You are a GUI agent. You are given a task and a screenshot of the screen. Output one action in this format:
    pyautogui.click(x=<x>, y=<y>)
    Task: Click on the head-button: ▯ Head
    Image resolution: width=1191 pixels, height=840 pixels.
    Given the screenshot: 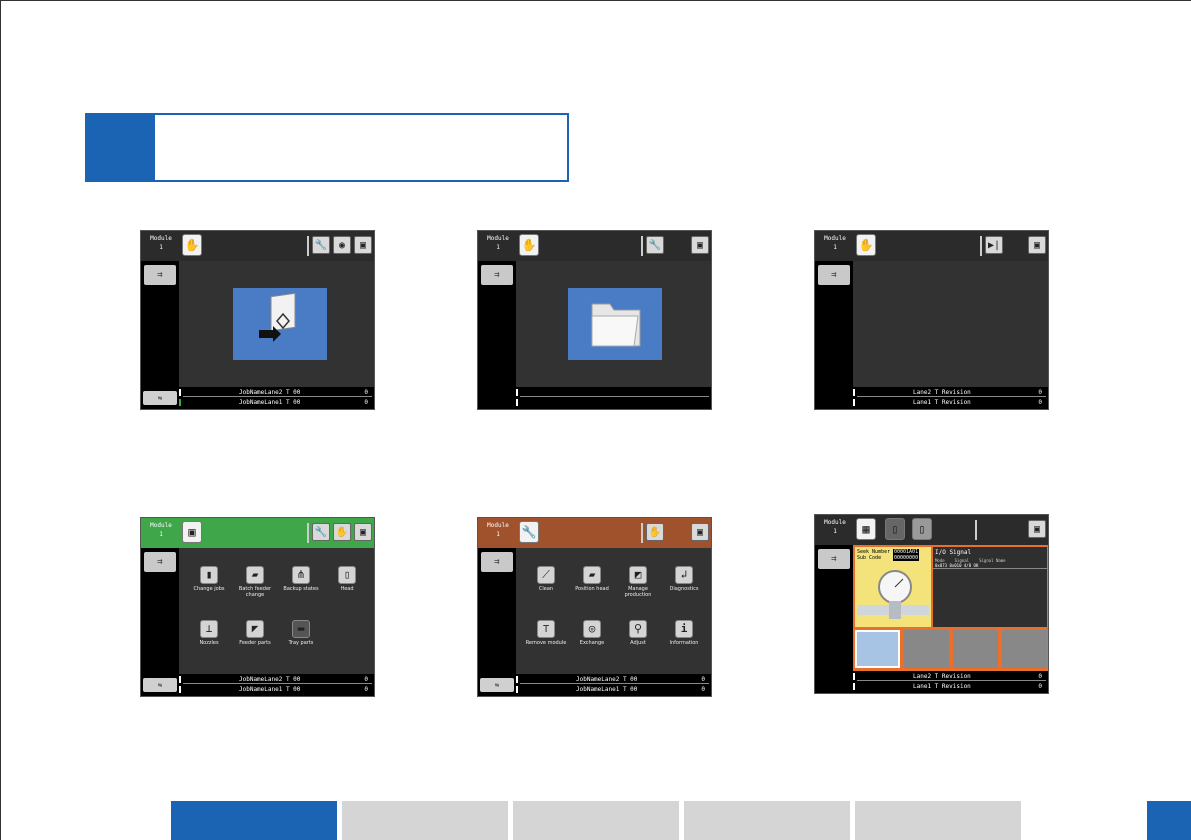 What is the action you would take?
    pyautogui.click(x=347, y=583)
    